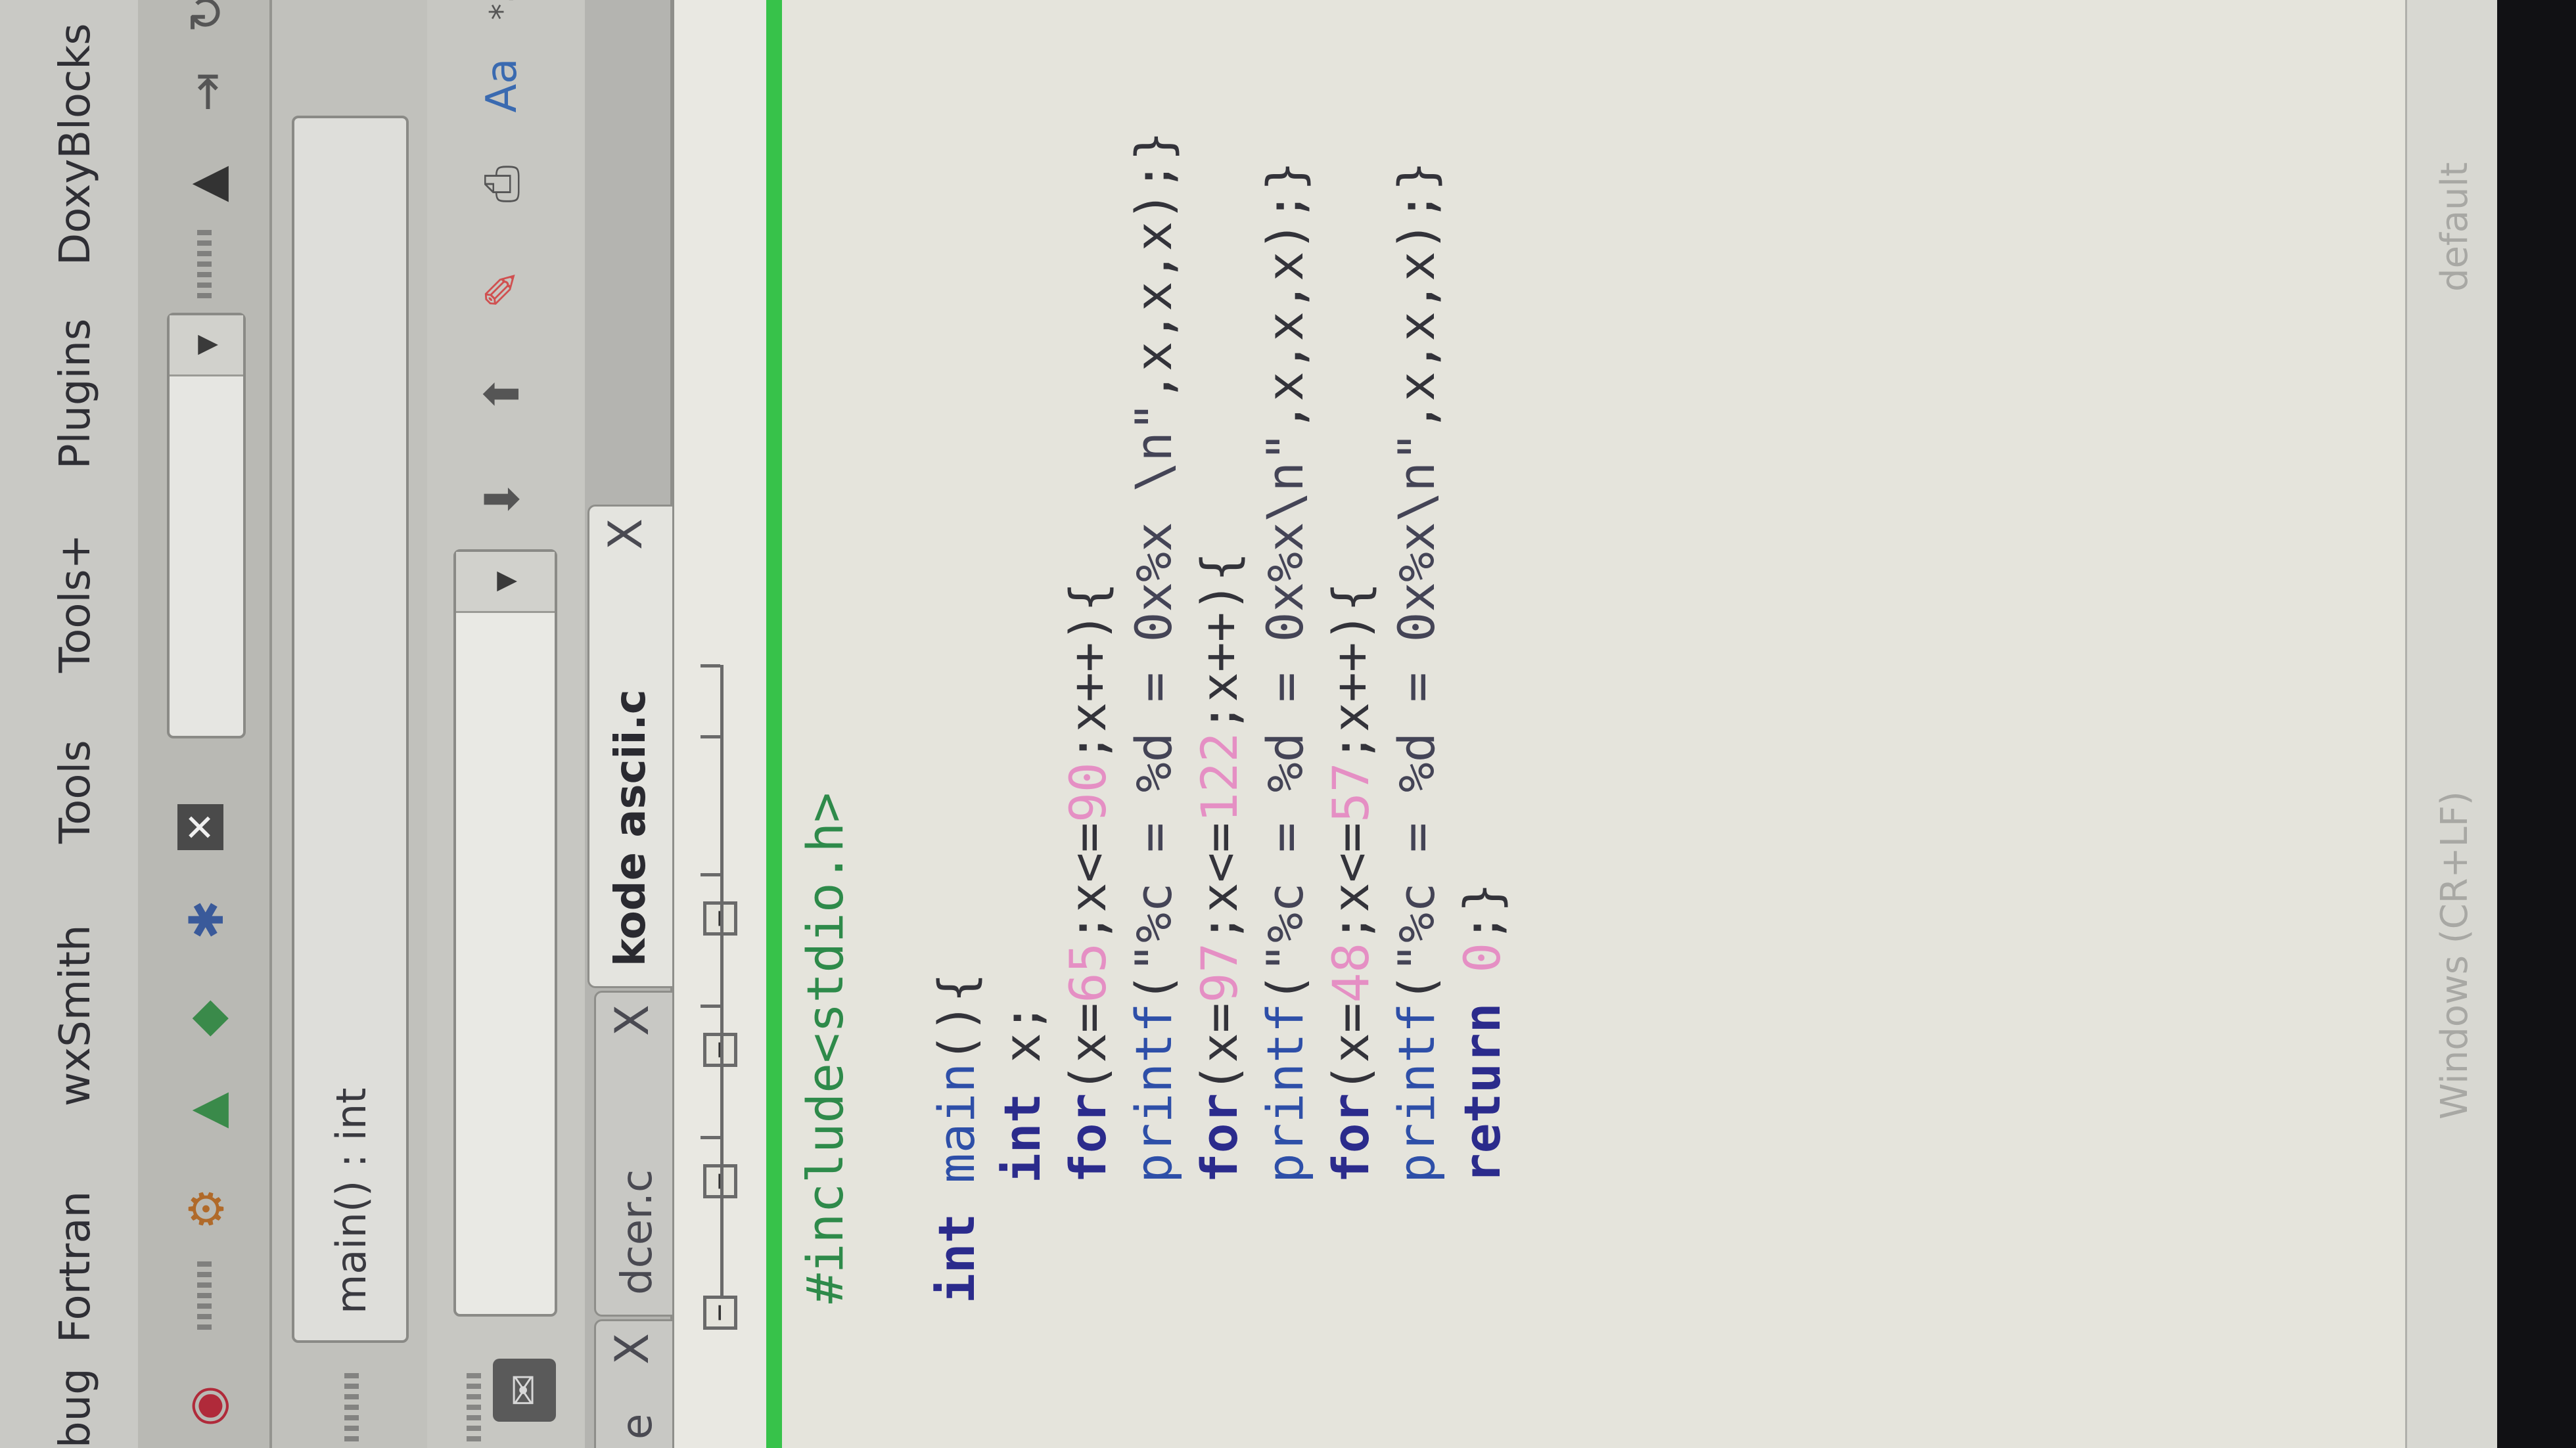 The width and height of the screenshot is (2576, 1448). I want to click on tab-dcer-c: dcer.c X, so click(633, 1154).